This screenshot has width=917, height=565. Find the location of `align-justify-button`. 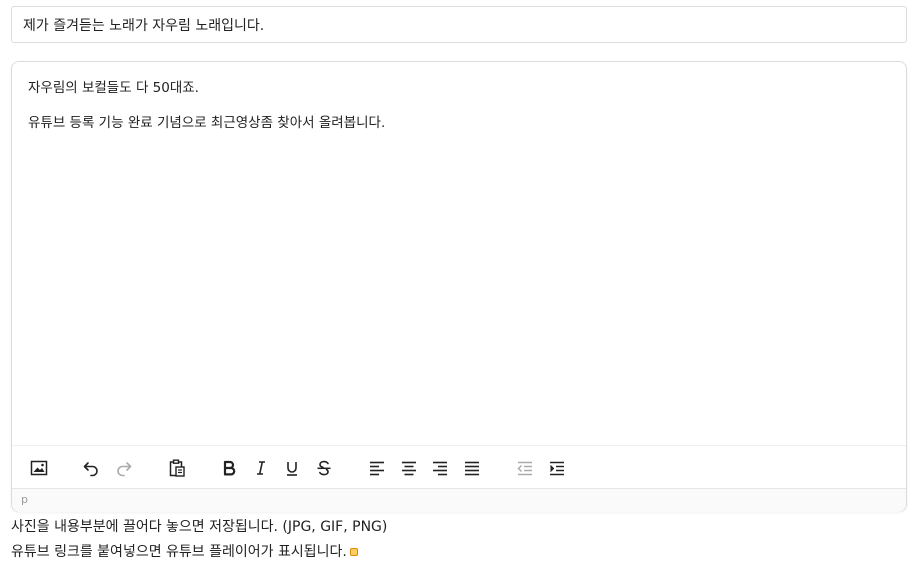

align-justify-button is located at coordinates (472, 468).